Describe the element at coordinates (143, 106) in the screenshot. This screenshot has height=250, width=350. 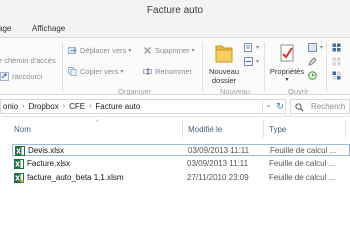
I see `address-bar: onio › Dropbox › CFE › Facture auto` at that location.